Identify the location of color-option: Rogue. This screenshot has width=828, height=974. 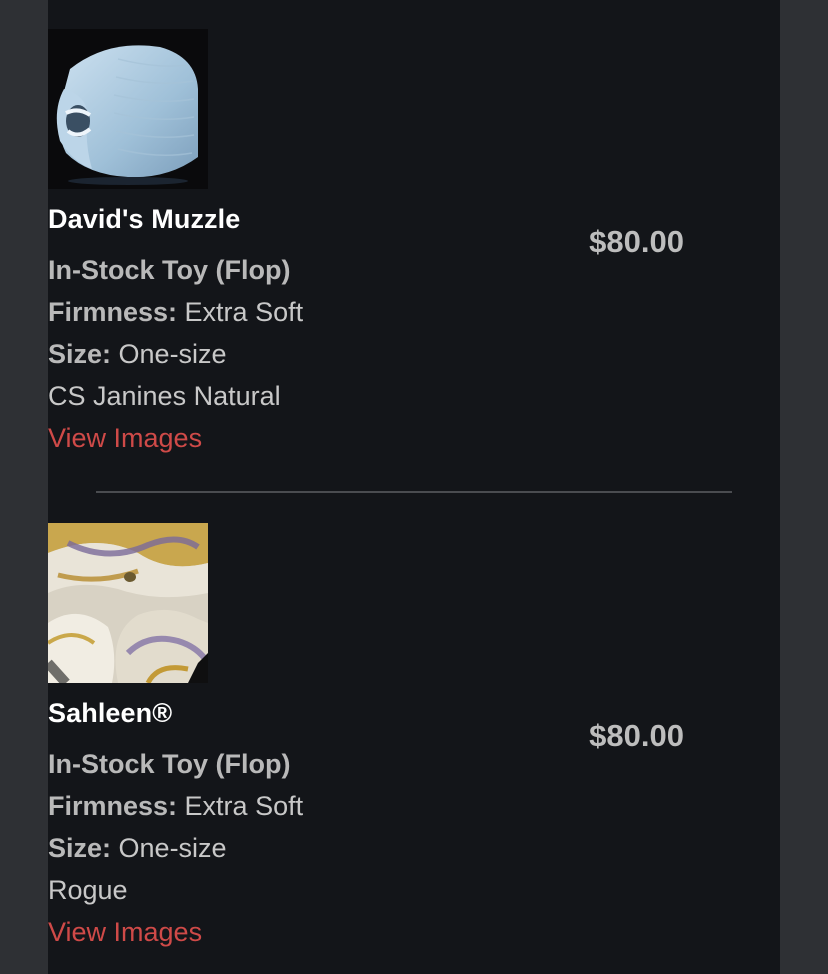
(88, 890).